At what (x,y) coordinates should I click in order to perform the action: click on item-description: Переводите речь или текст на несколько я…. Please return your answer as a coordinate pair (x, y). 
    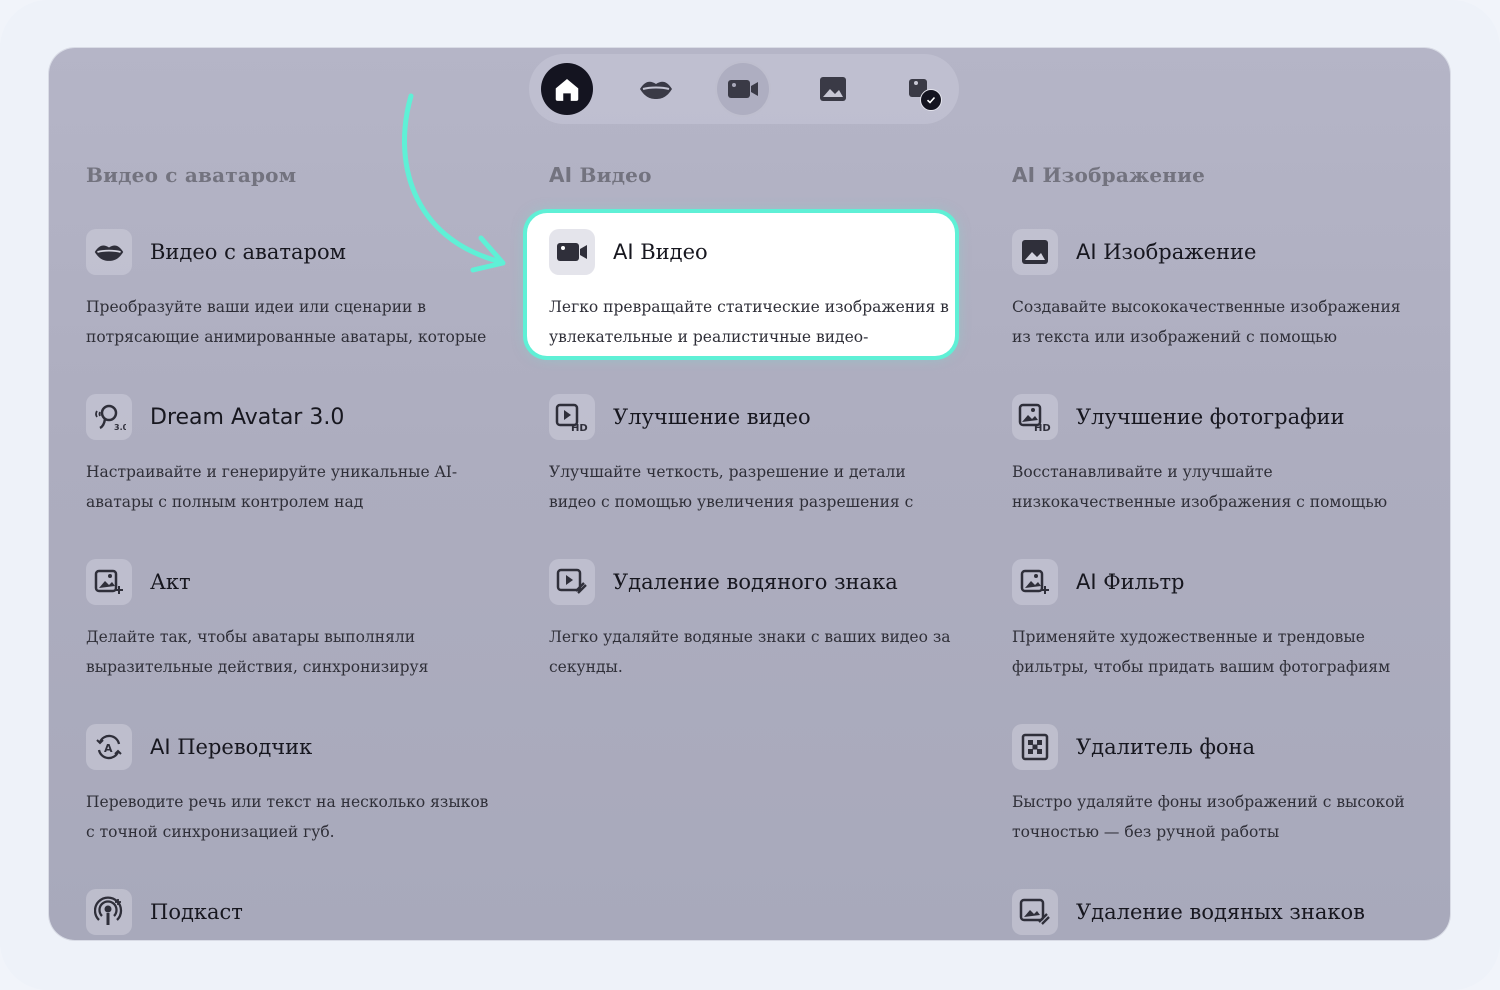
    Looking at the image, I should click on (287, 817).